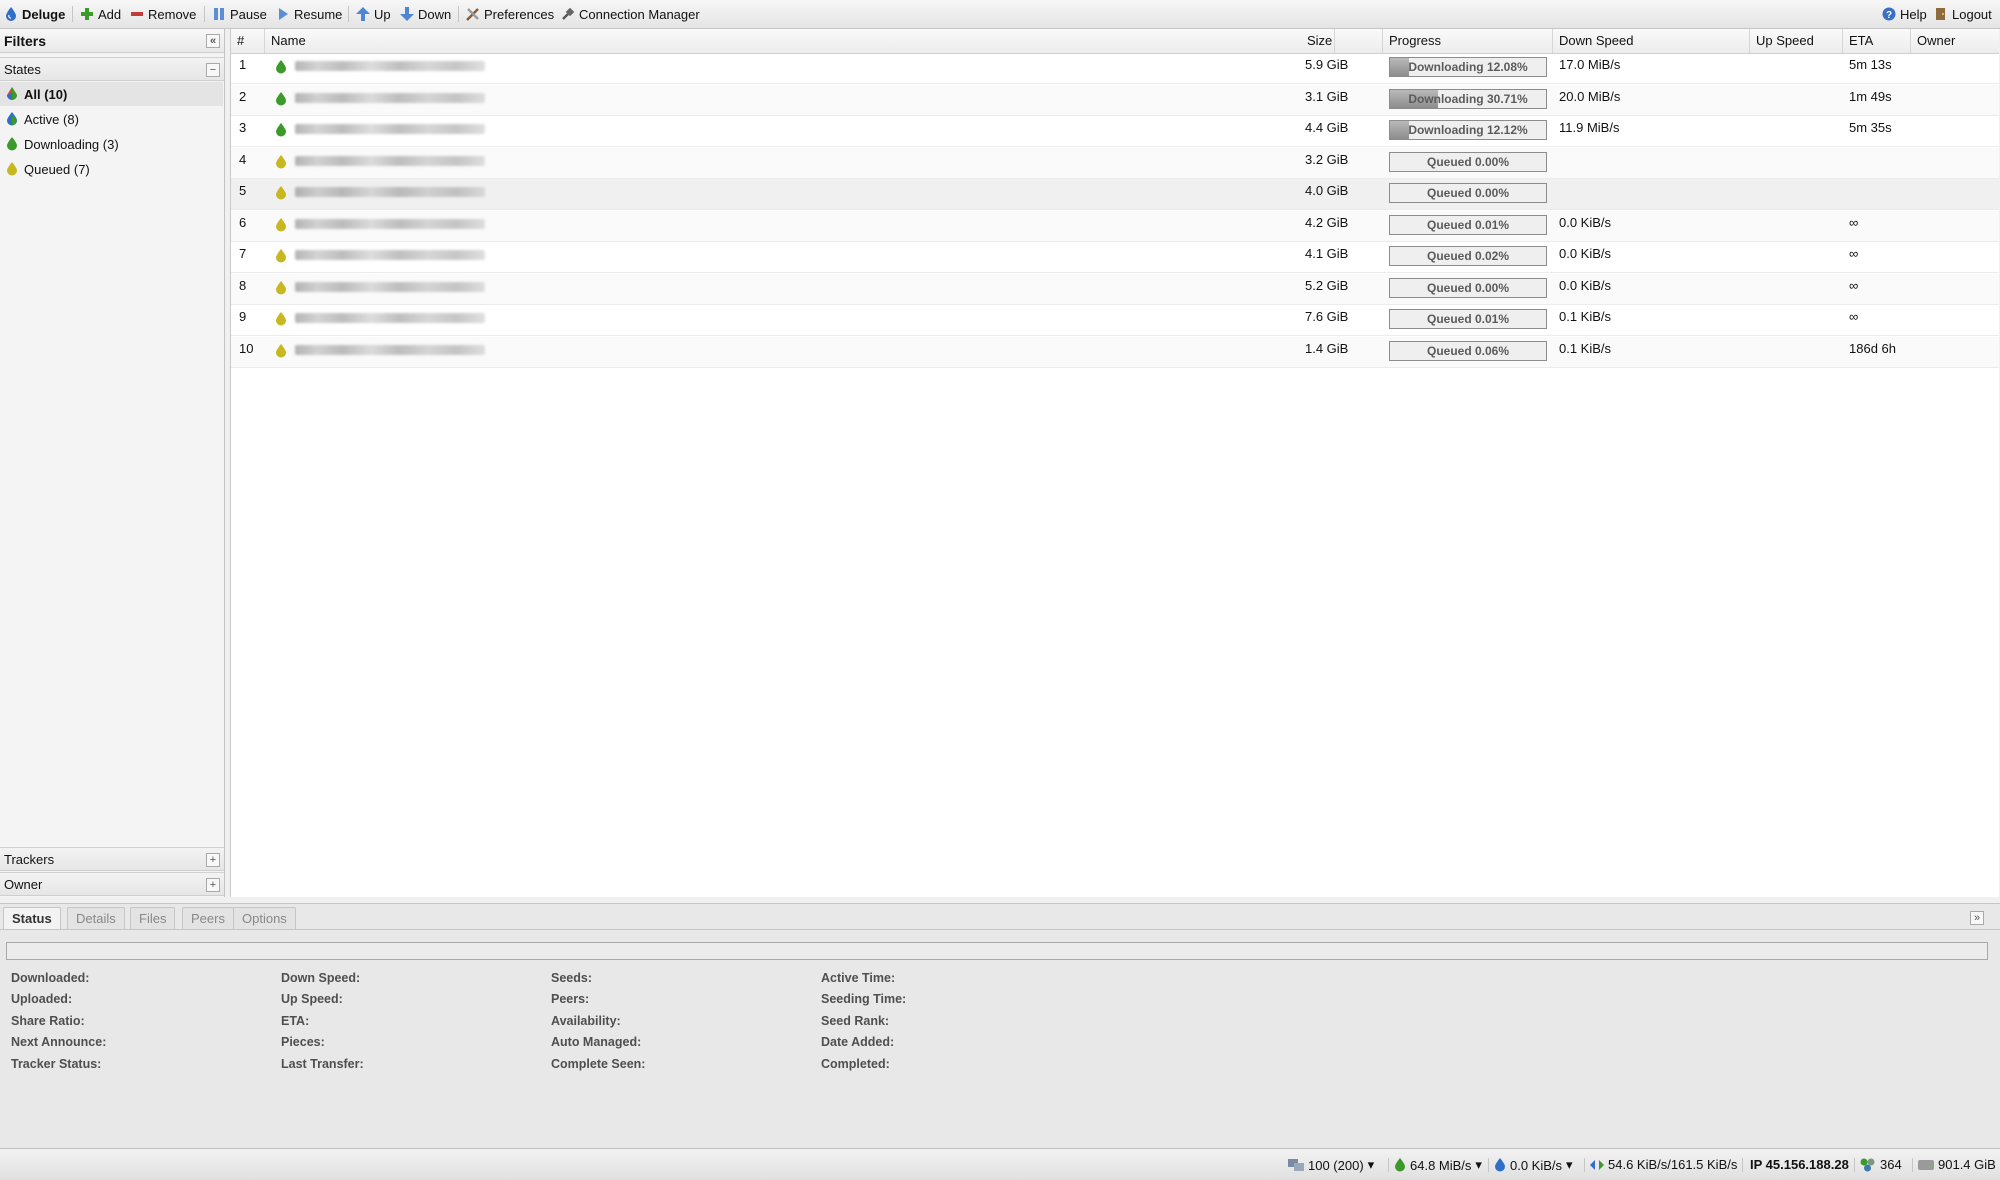 The image size is (2000, 1180). What do you see at coordinates (111, 119) in the screenshot?
I see `state-filter-active: Active (8)` at bounding box center [111, 119].